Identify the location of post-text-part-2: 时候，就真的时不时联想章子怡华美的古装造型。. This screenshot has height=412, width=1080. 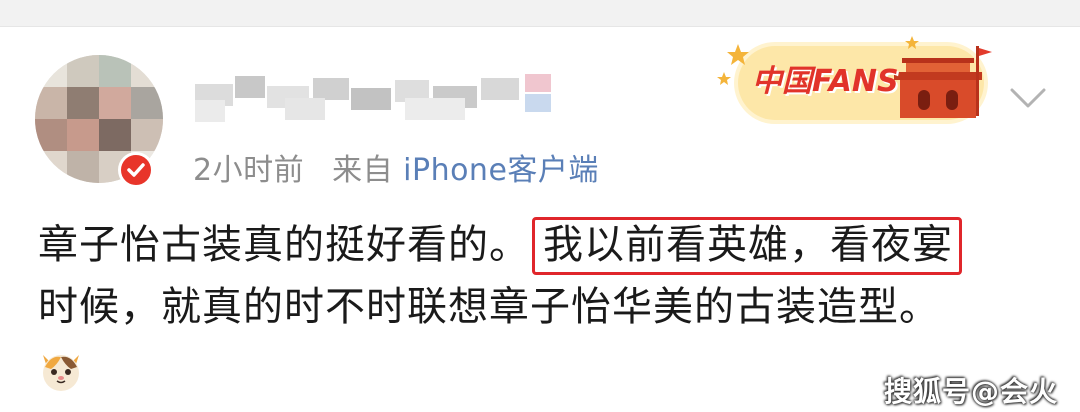
(489, 307).